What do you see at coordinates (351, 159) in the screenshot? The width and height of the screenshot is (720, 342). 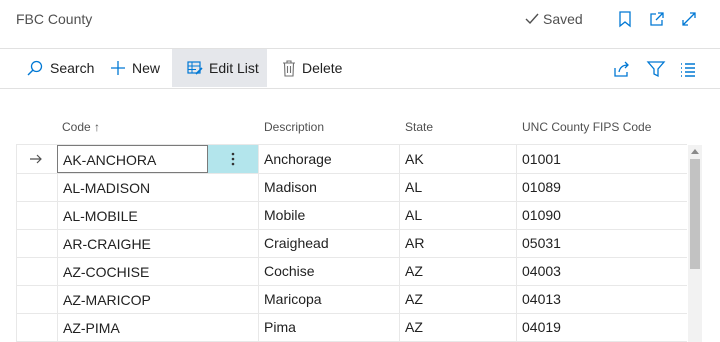 I see `table-row: AK-ANCHORA Anchorage AK 01001` at bounding box center [351, 159].